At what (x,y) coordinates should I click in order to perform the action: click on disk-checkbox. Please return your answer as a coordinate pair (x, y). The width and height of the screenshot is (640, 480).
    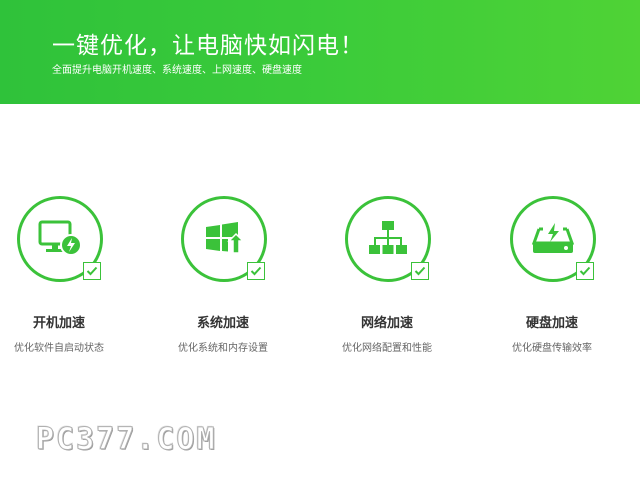
    Looking at the image, I should click on (585, 271).